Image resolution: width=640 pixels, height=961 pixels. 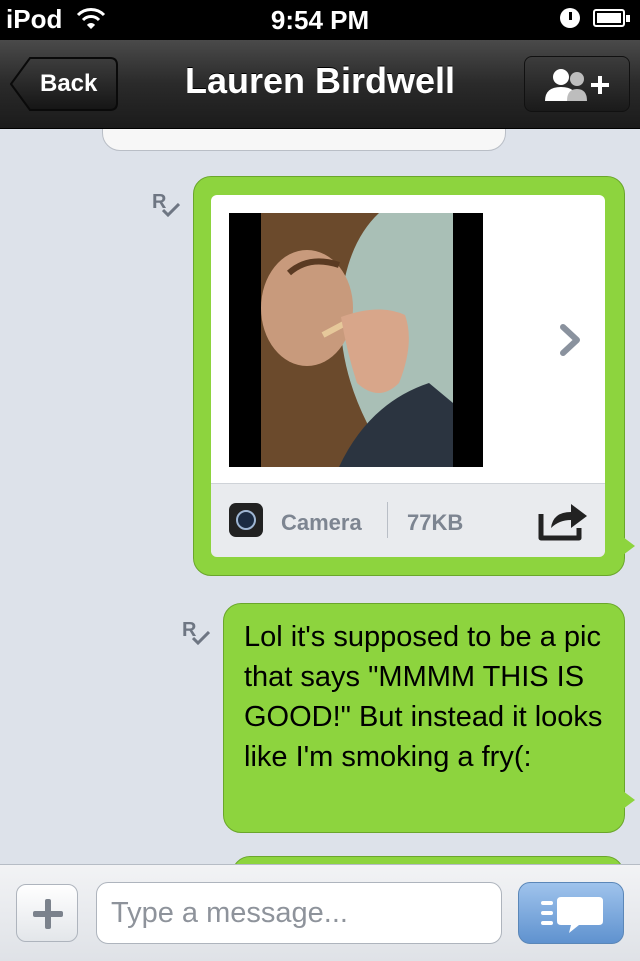 What do you see at coordinates (428, 860) in the screenshot?
I see `next-message-bubble` at bounding box center [428, 860].